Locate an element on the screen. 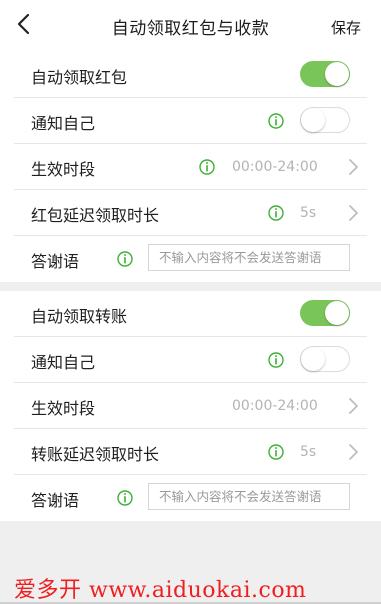  auto-receive-transfer-toggle is located at coordinates (325, 313).